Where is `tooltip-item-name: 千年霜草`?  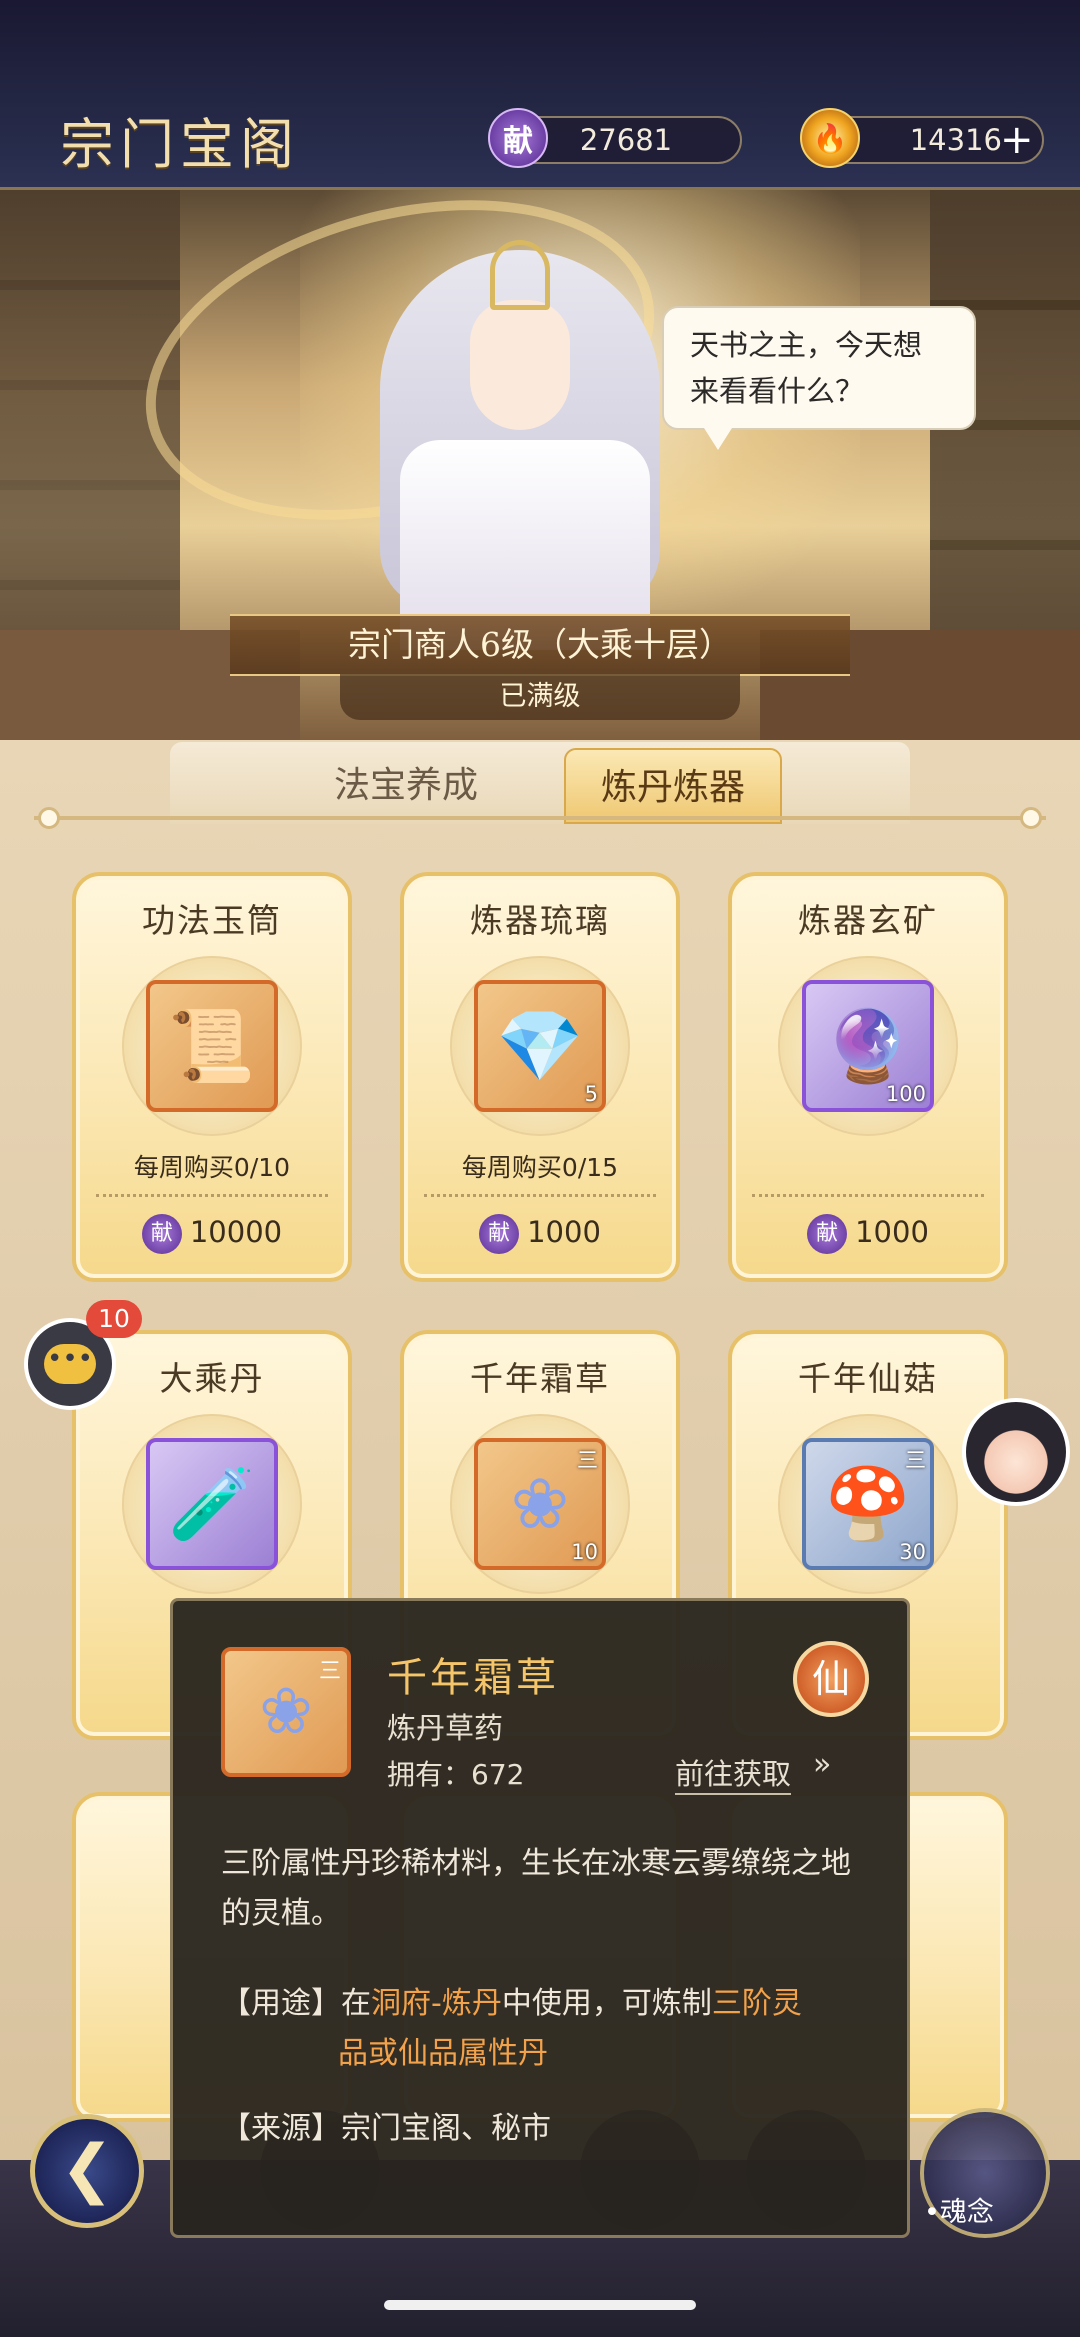 tooltip-item-name: 千年霜草 is located at coordinates (473, 1678).